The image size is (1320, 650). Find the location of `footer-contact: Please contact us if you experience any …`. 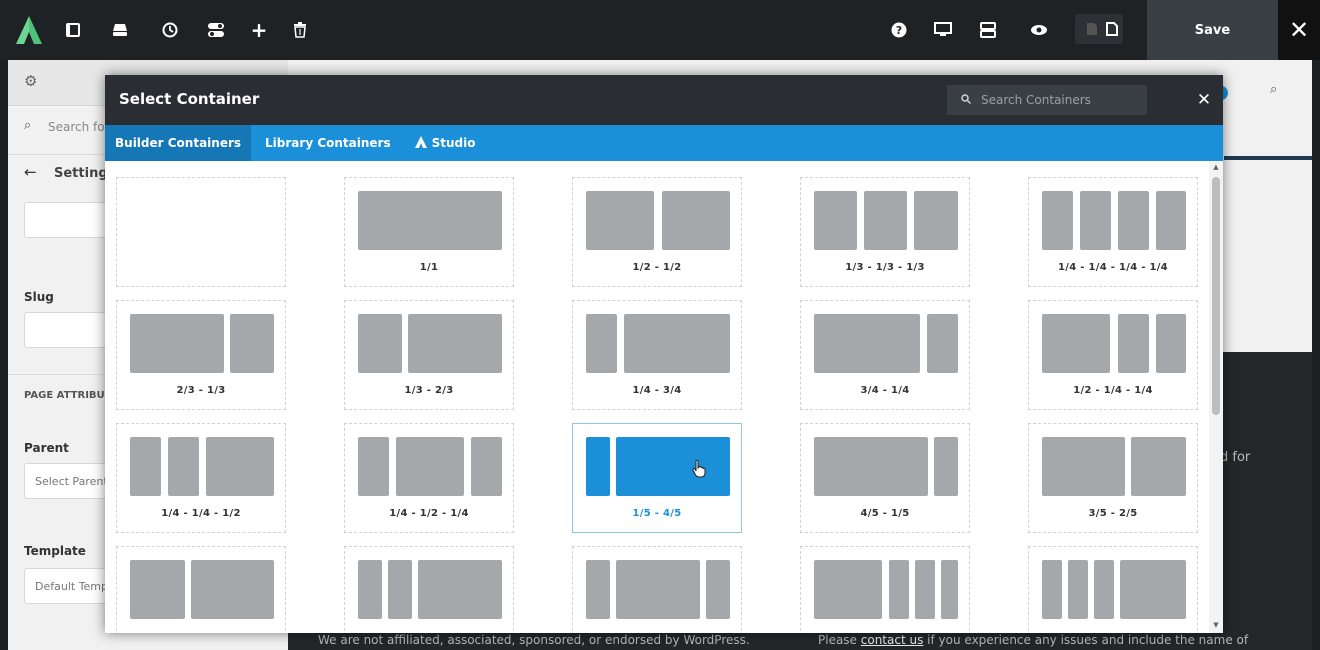

footer-contact: Please contact us if you experience any … is located at coordinates (1033, 640).